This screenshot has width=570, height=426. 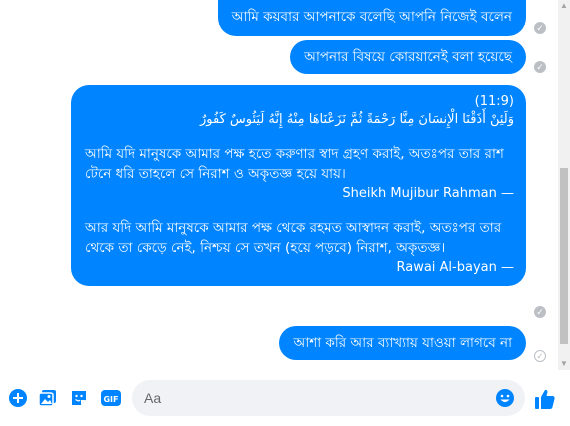 I want to click on sticker-icon, so click(x=79, y=398).